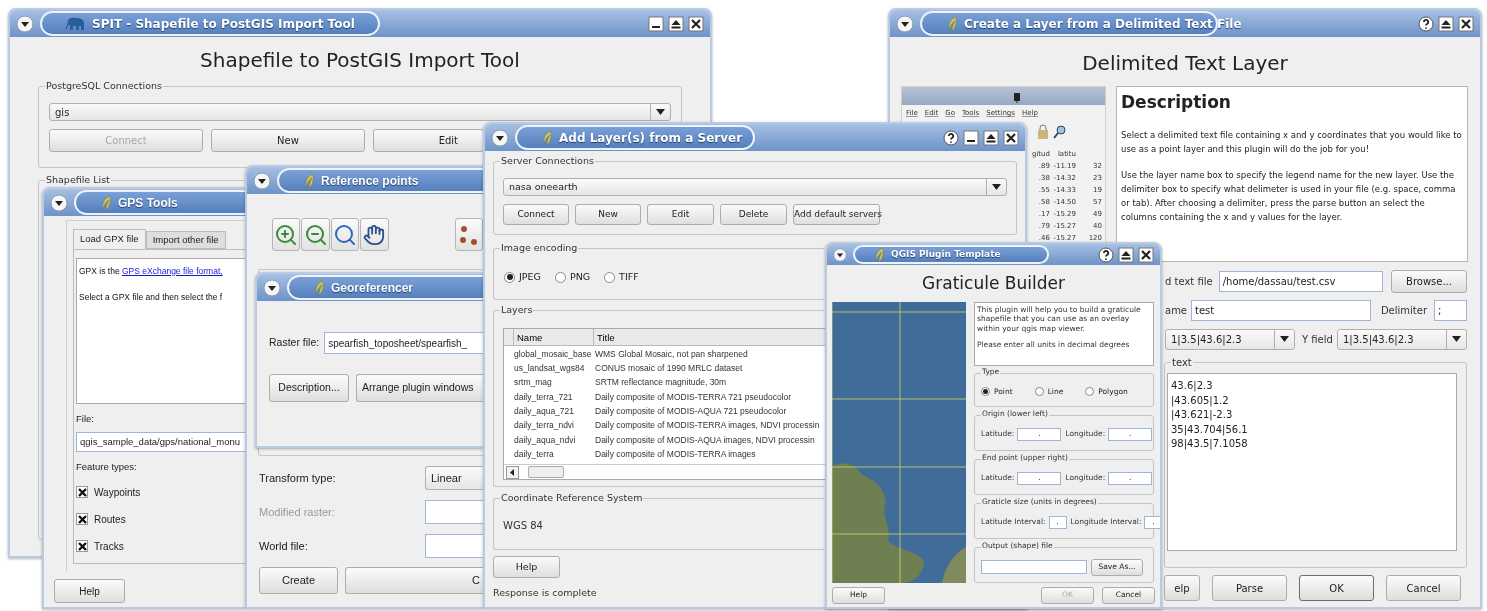  What do you see at coordinates (755, 187) in the screenshot?
I see `server-dropdown: nasa oneearth` at bounding box center [755, 187].